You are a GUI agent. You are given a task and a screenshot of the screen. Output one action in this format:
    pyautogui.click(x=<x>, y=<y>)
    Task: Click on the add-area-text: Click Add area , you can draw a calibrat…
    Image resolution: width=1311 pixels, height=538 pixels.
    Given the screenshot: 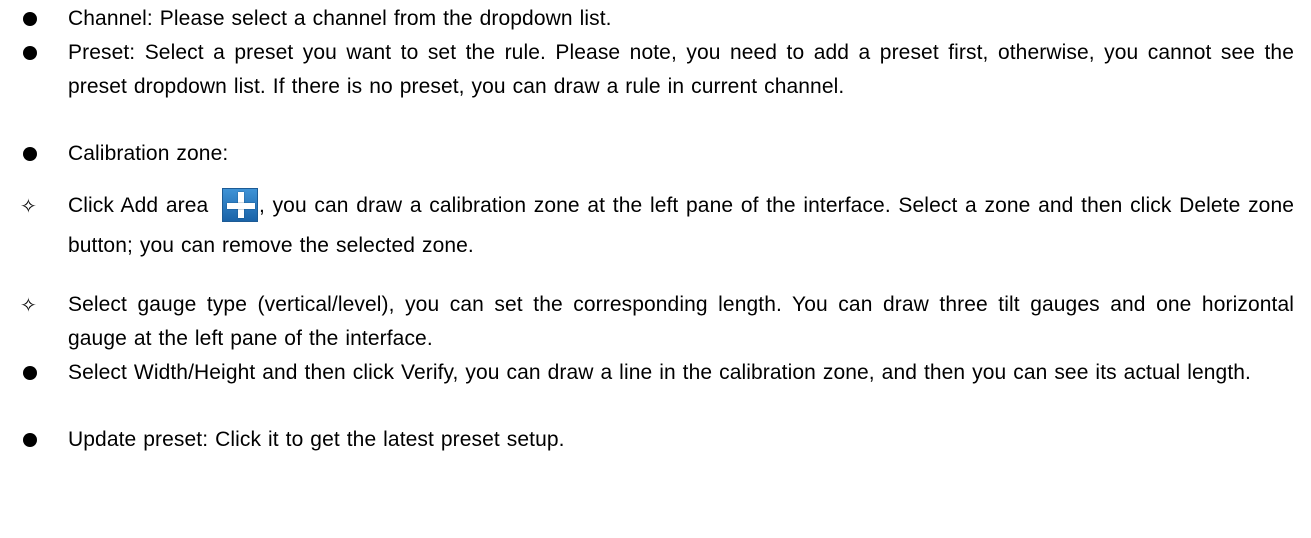 What is the action you would take?
    pyautogui.click(x=681, y=226)
    